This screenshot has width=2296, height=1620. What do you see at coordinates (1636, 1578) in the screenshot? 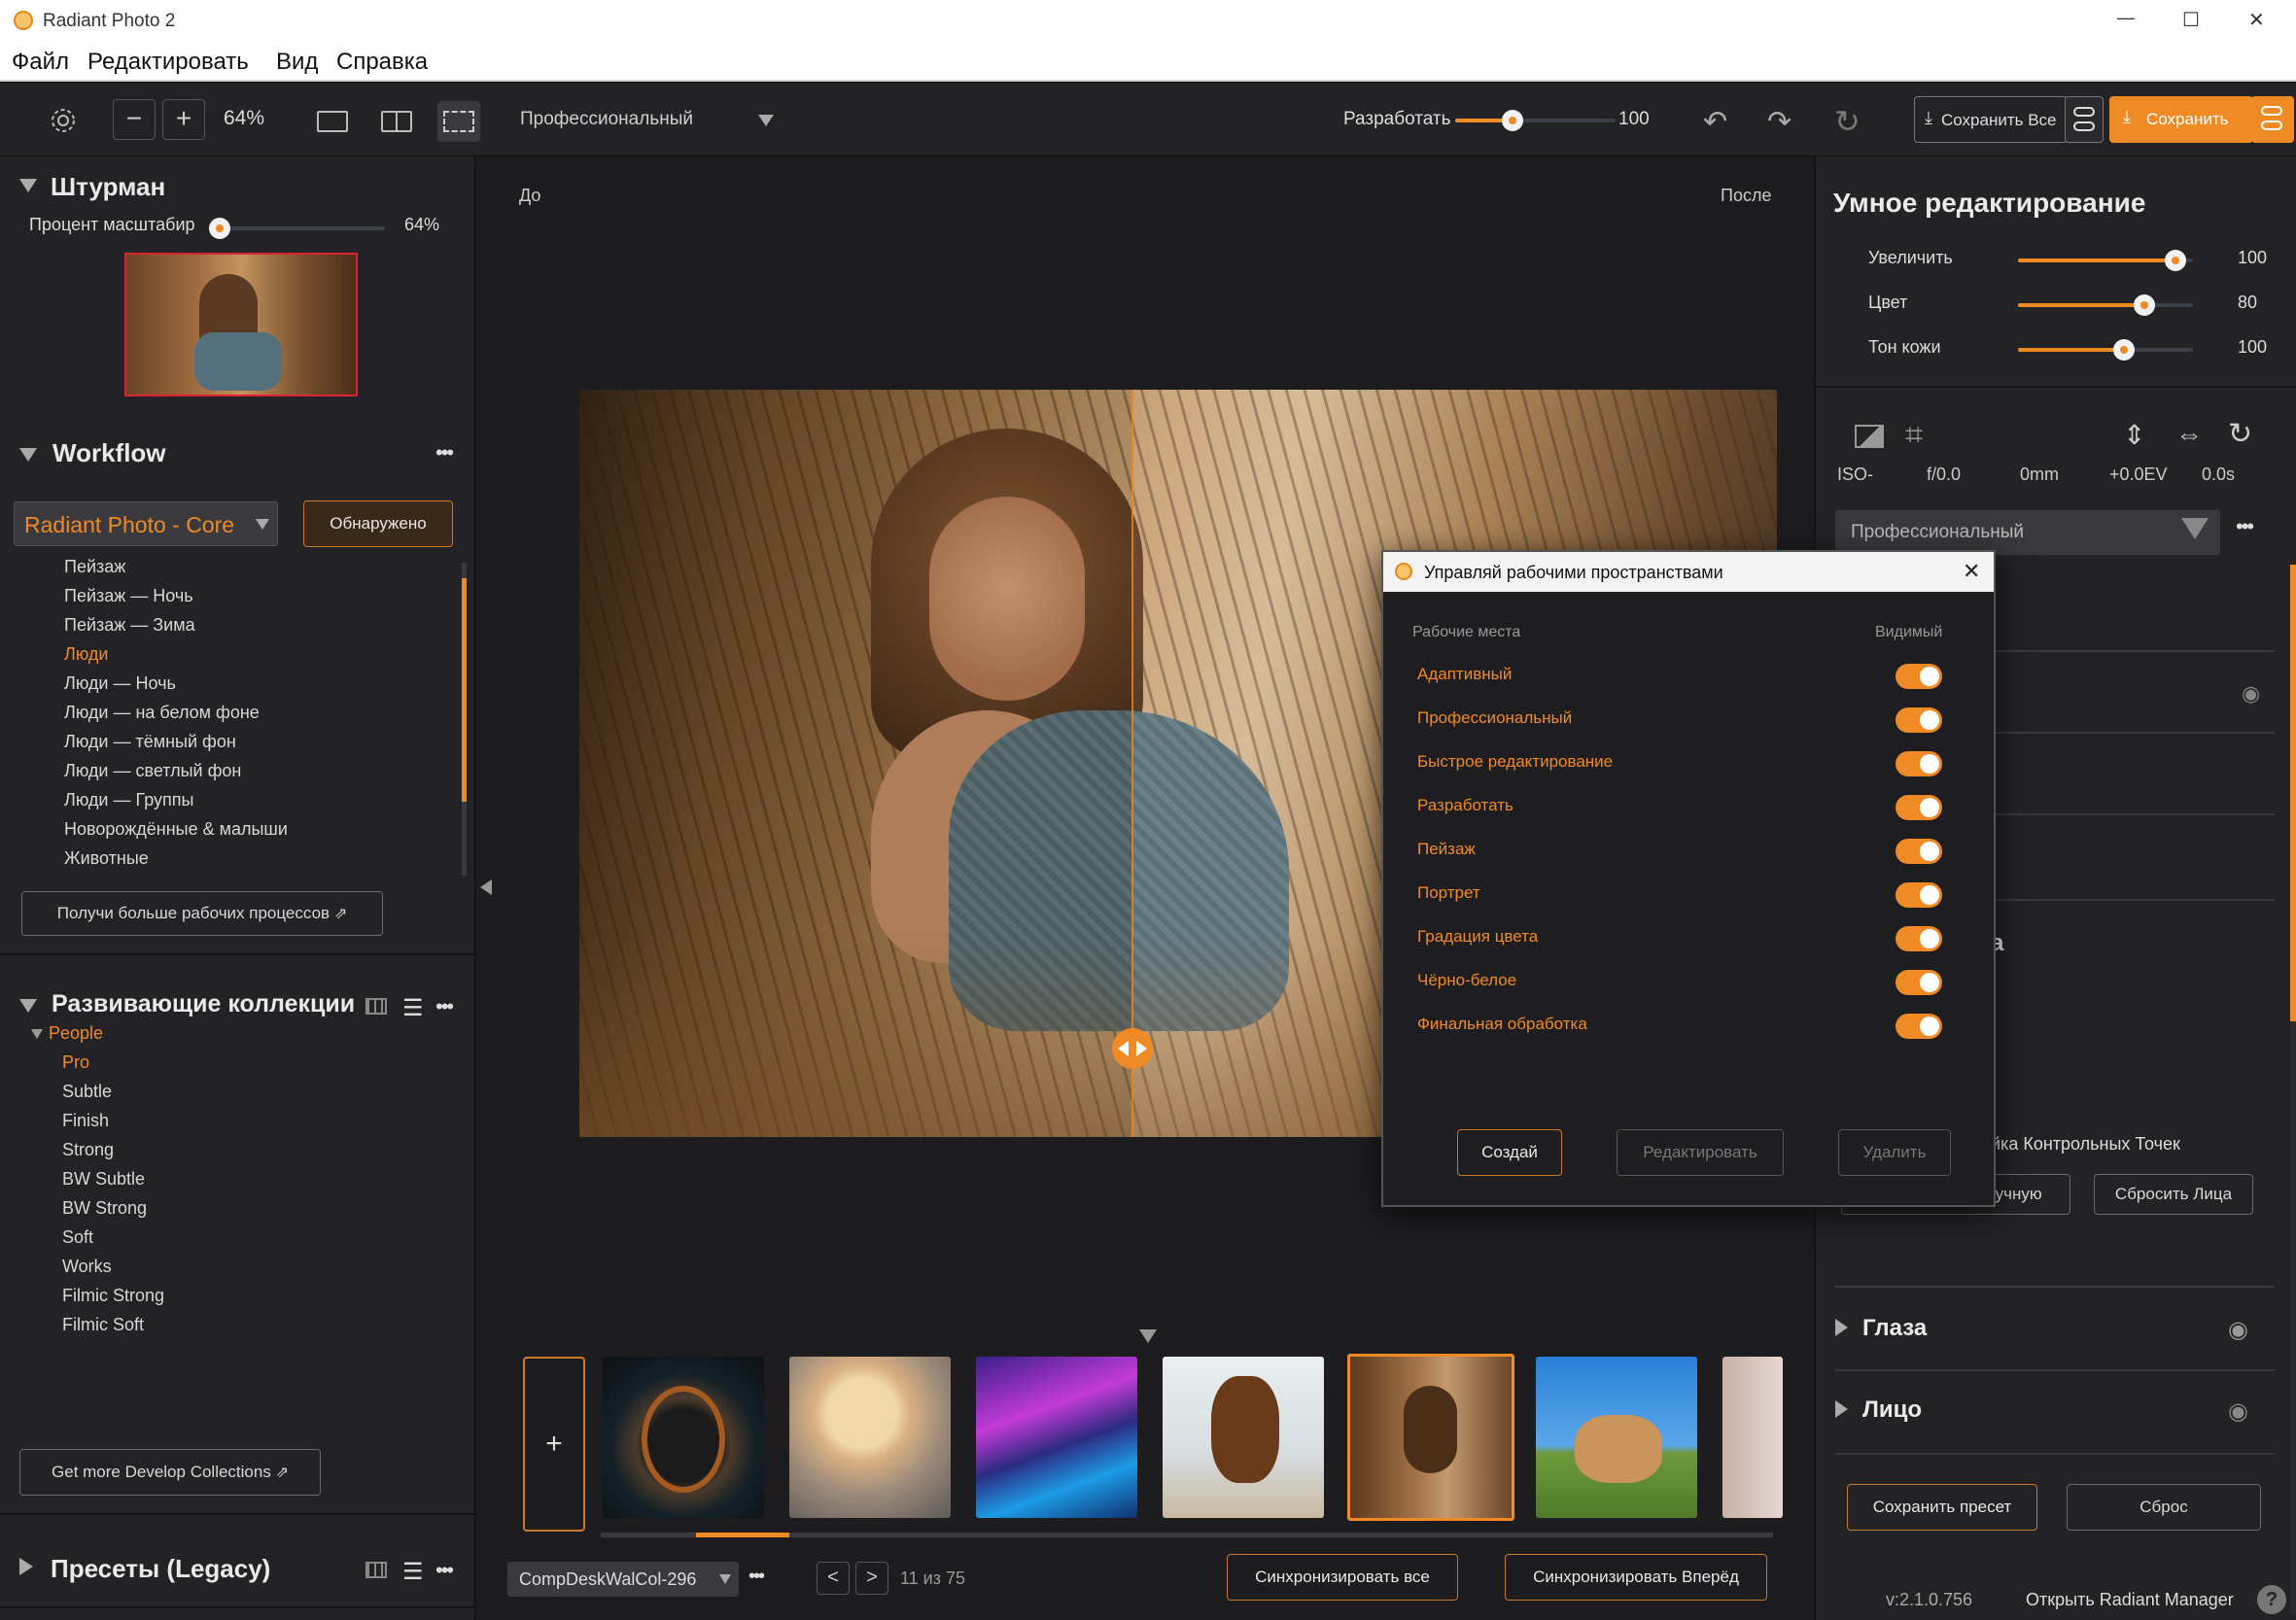
I see `sync-forward-button: Синхронизировать Вперёд` at bounding box center [1636, 1578].